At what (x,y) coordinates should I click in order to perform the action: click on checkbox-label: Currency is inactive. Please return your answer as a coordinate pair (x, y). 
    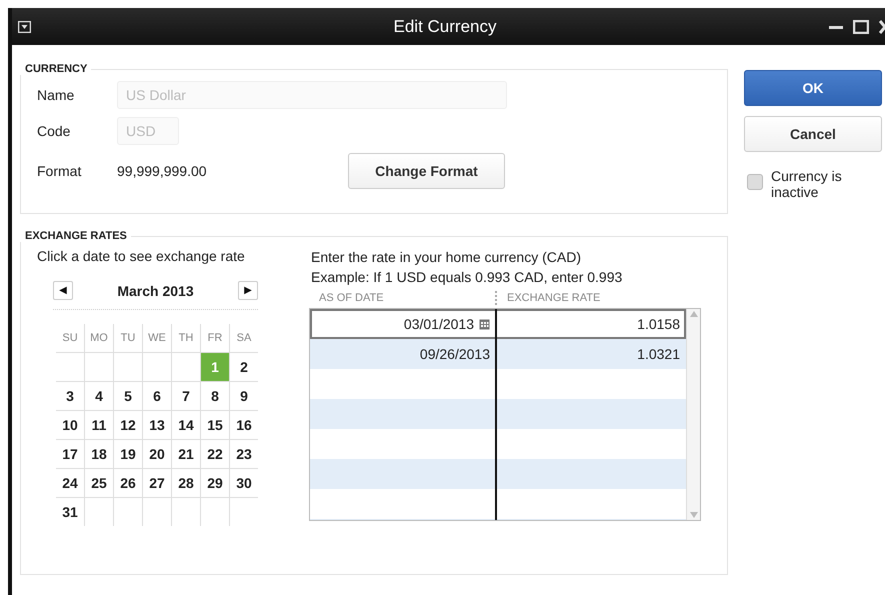
    Looking at the image, I should click on (807, 184).